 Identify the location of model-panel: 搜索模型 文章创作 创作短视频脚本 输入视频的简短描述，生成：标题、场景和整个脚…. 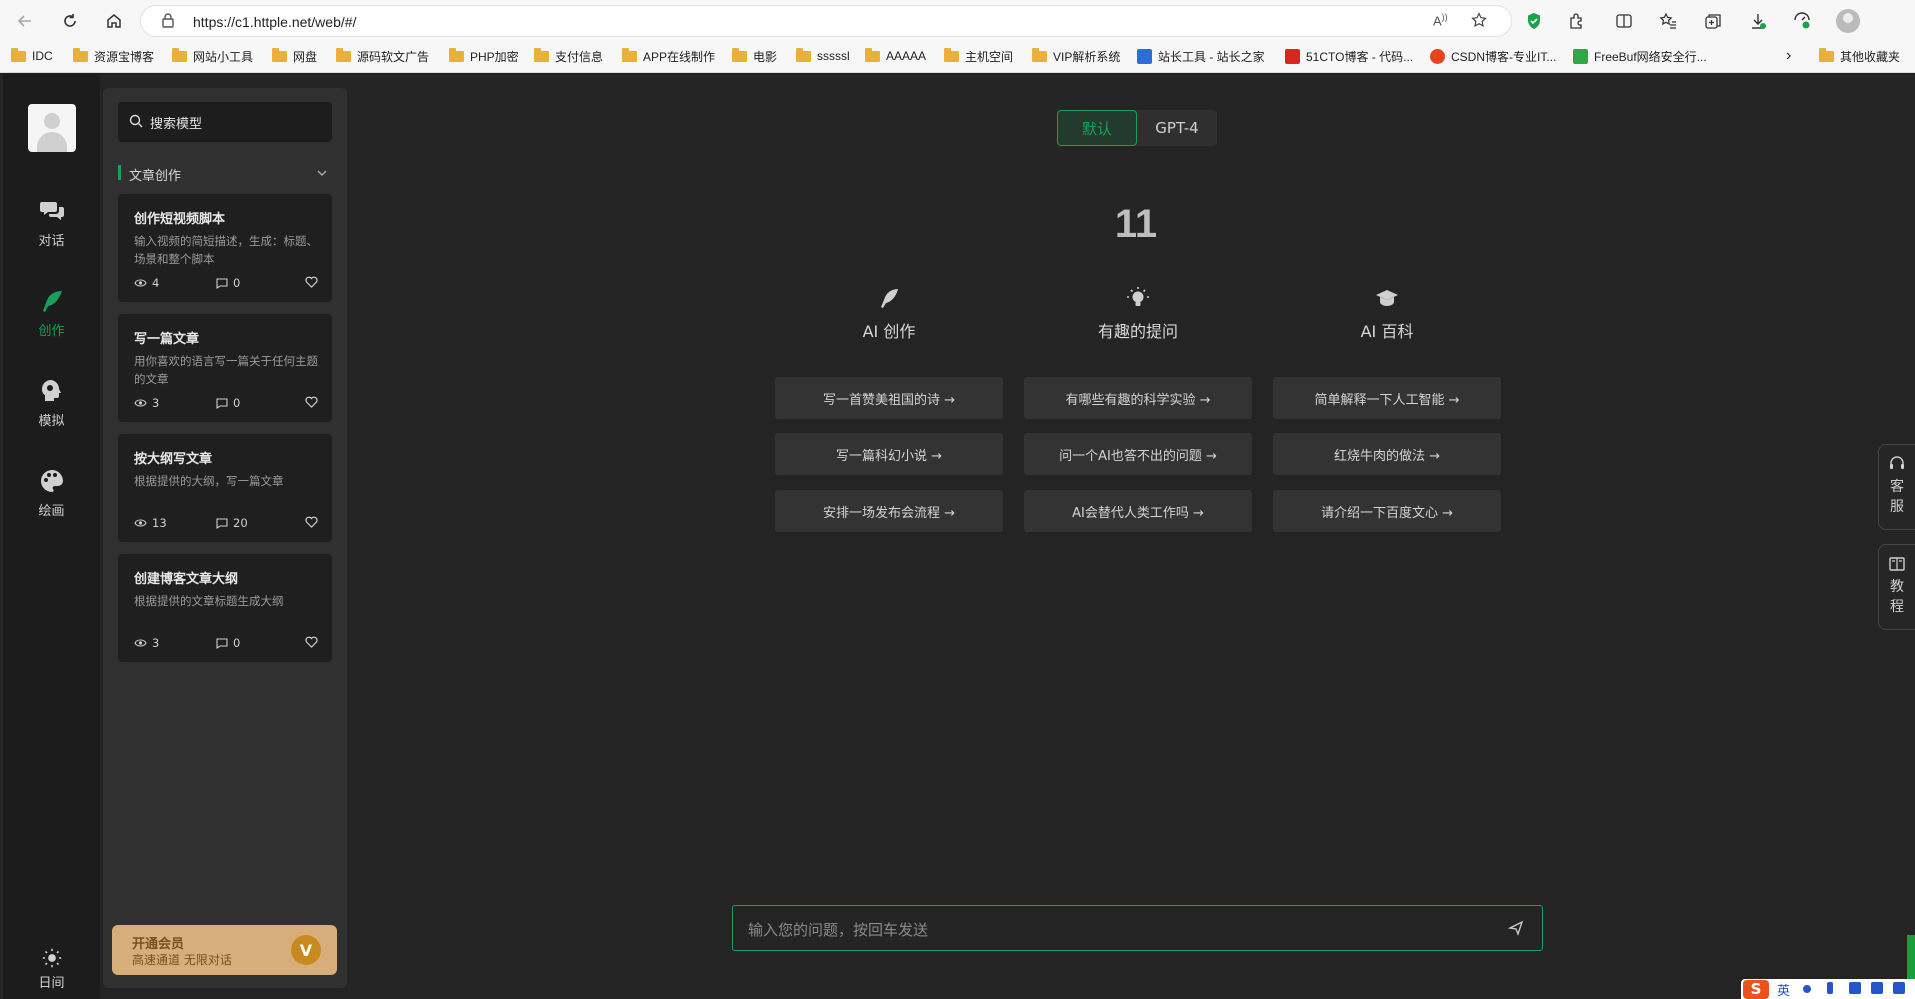
(225, 538).